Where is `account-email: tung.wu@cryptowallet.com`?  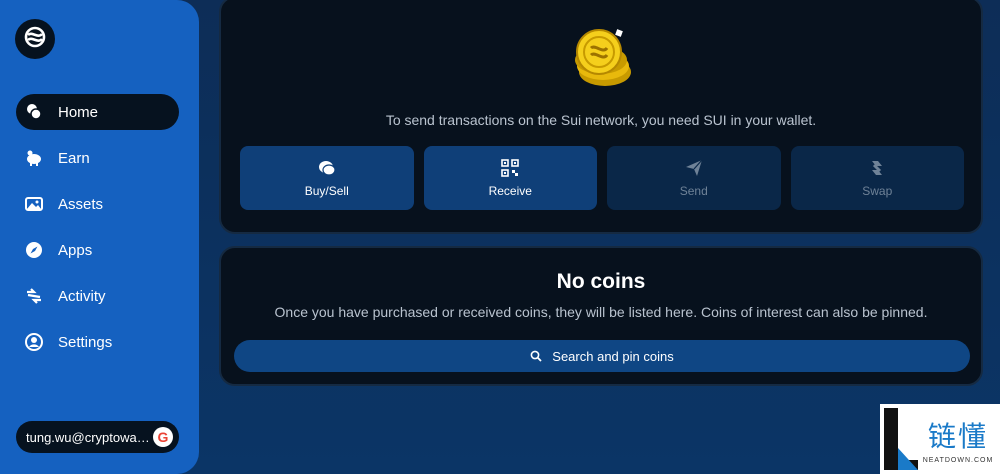 account-email: tung.wu@cryptowallet.com is located at coordinates (88, 437).